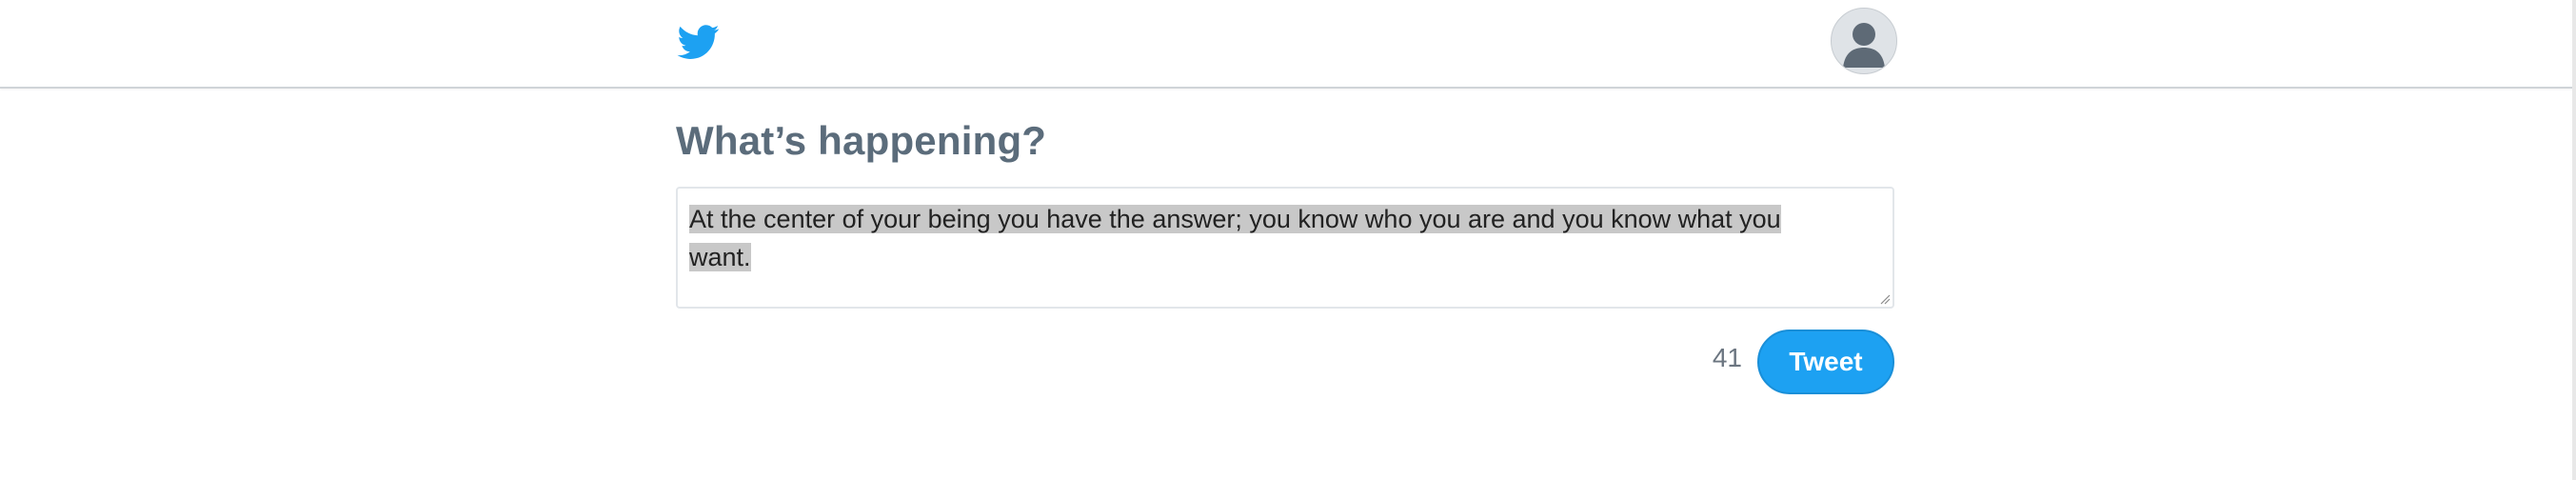  Describe the element at coordinates (861, 140) in the screenshot. I see `page-title: What’s happening?` at that location.